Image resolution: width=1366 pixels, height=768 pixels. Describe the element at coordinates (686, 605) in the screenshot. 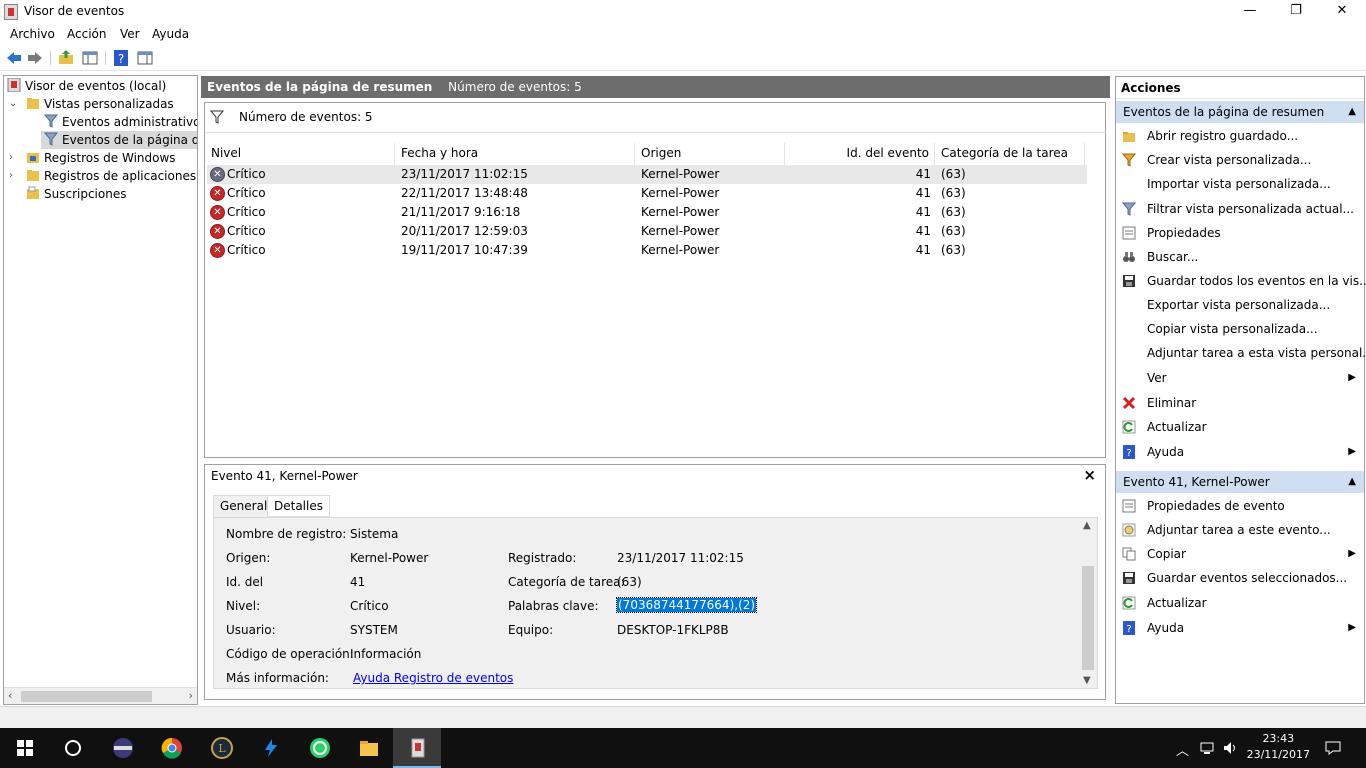

I see `keywords-value: (70368744177664),(2)` at that location.